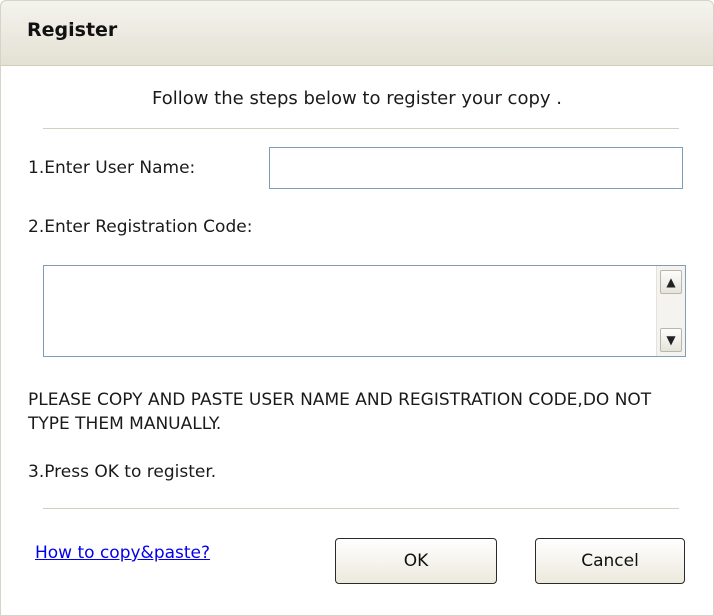 The height and width of the screenshot is (616, 714). Describe the element at coordinates (122, 553) in the screenshot. I see `how-to-copy-paste-link: How to copy&paste?` at that location.